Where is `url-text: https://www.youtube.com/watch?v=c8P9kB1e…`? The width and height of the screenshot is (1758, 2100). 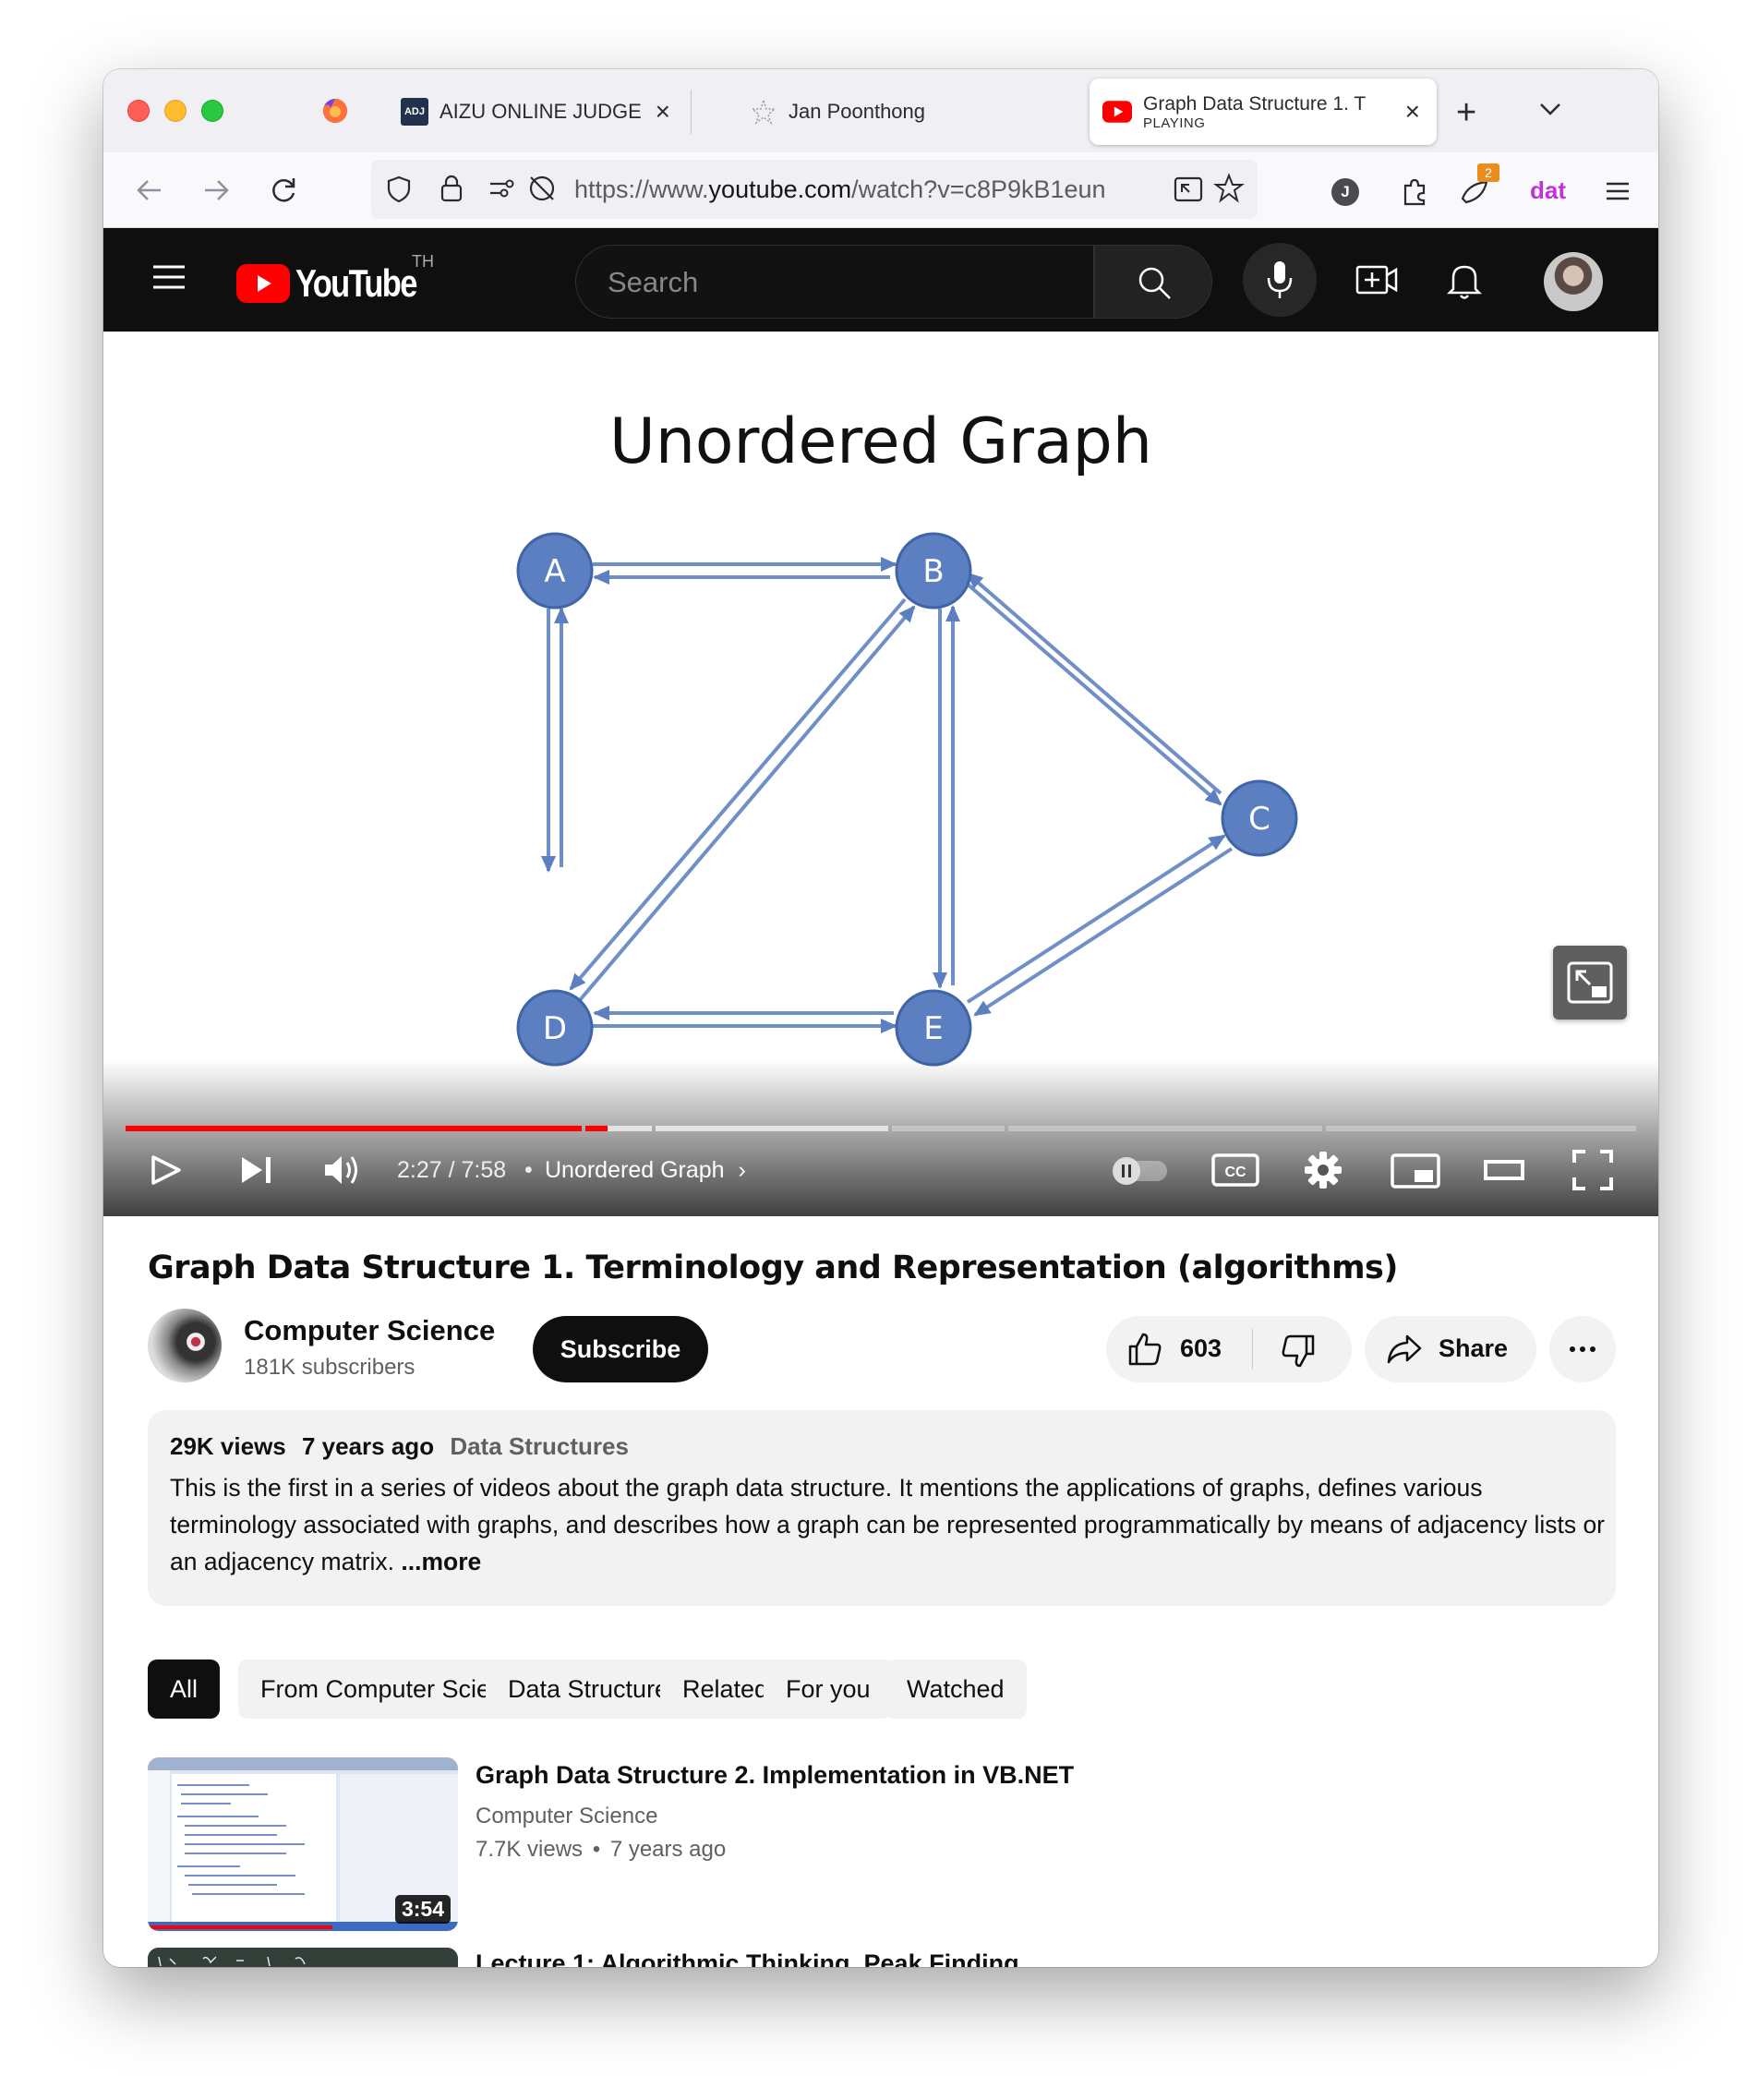
url-text: https://www.youtube.com/watch?v=c8P9kB1e… is located at coordinates (870, 189).